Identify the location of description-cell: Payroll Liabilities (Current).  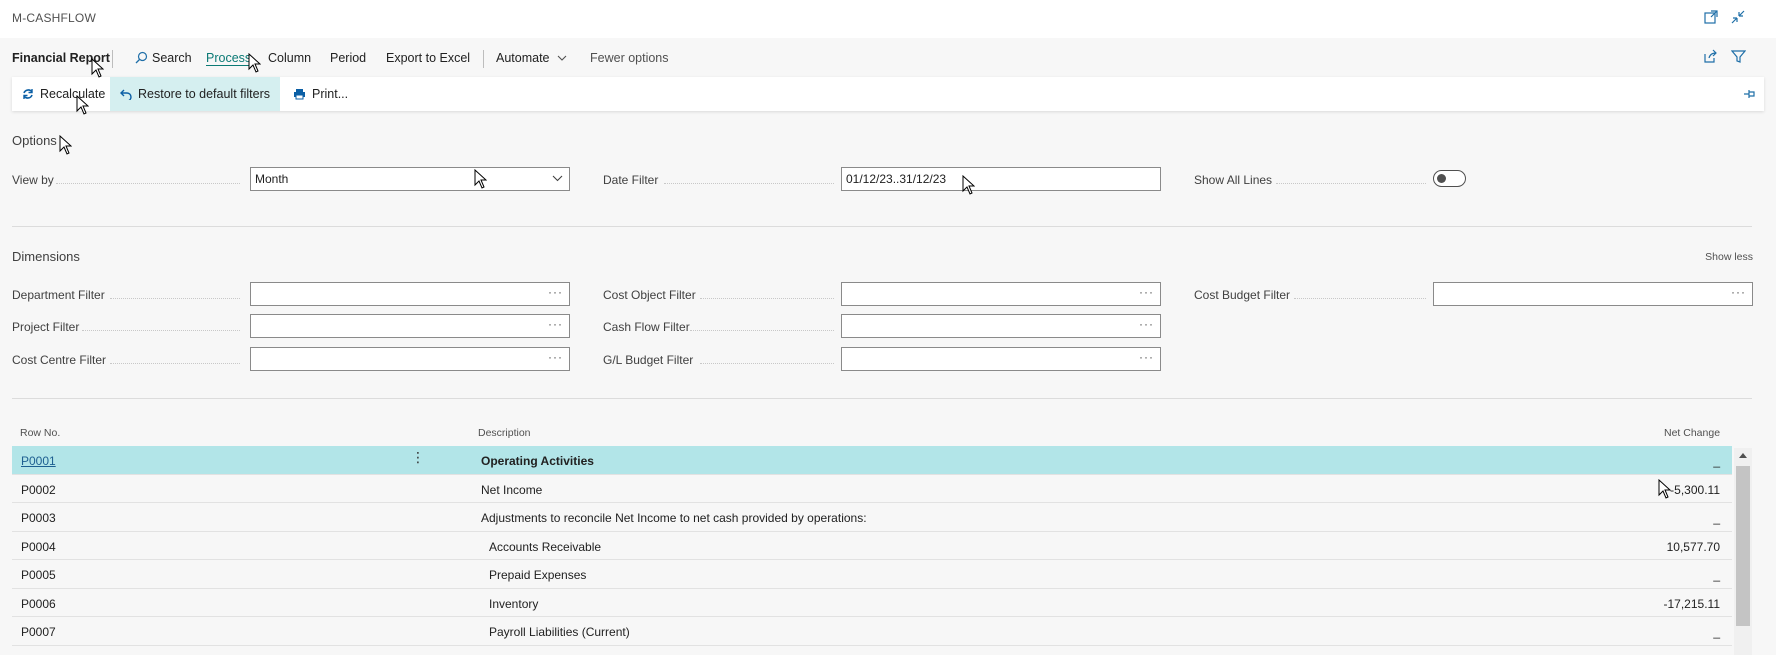
(559, 632).